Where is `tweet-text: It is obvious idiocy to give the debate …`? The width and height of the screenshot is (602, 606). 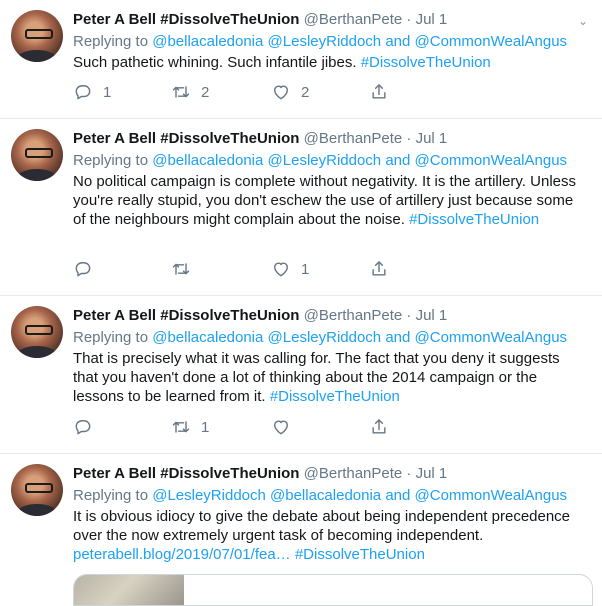 tweet-text: It is obvious idiocy to give the debate … is located at coordinates (330, 535).